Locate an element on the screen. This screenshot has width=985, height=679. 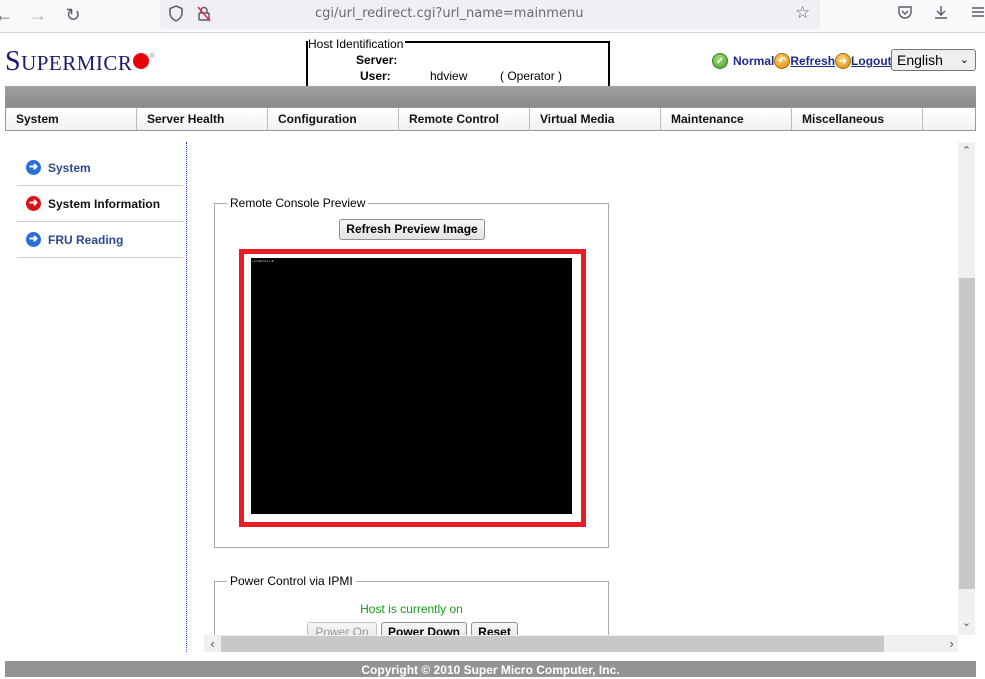
menu-virtual-media: Virtual Media is located at coordinates (595, 119).